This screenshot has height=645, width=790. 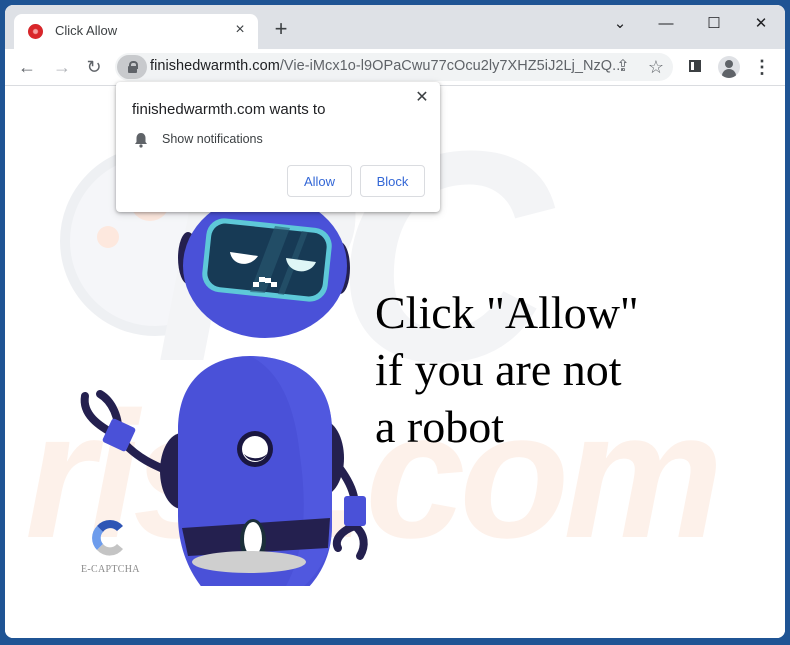 I want to click on profile-avatar, so click(x=729, y=67).